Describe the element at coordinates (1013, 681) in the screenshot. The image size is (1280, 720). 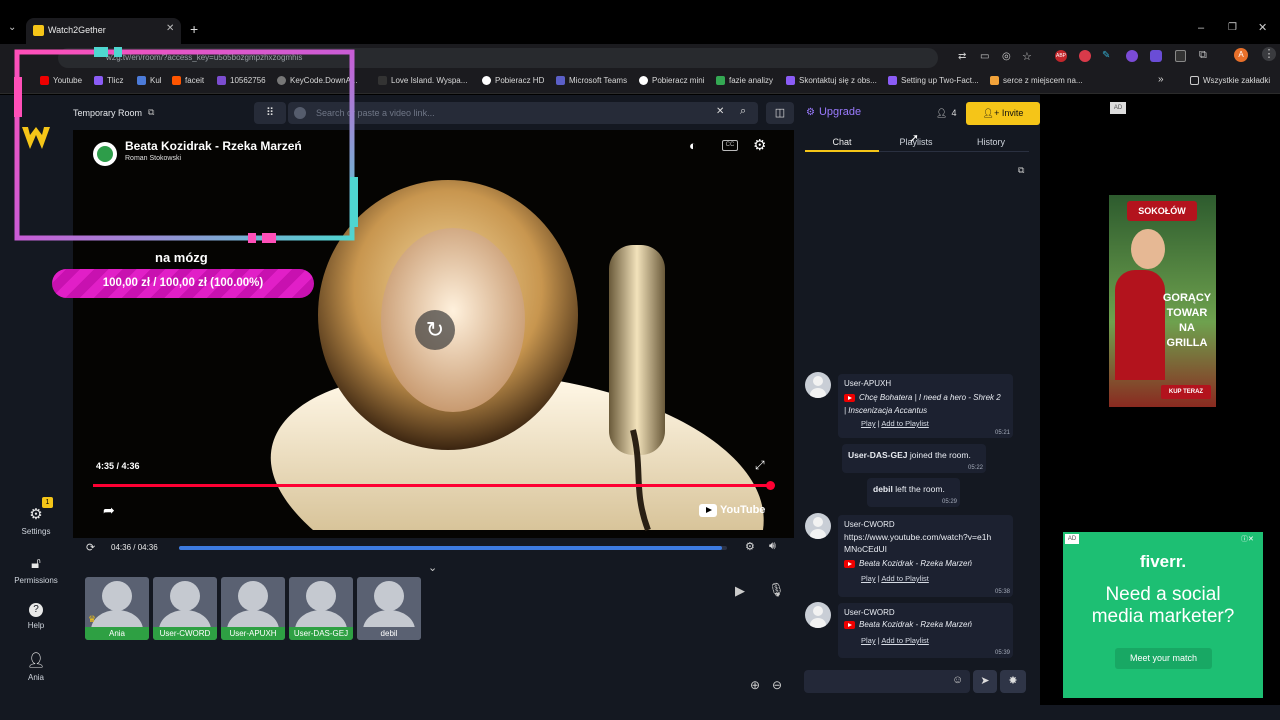
I see `effects-button: ✸` at that location.